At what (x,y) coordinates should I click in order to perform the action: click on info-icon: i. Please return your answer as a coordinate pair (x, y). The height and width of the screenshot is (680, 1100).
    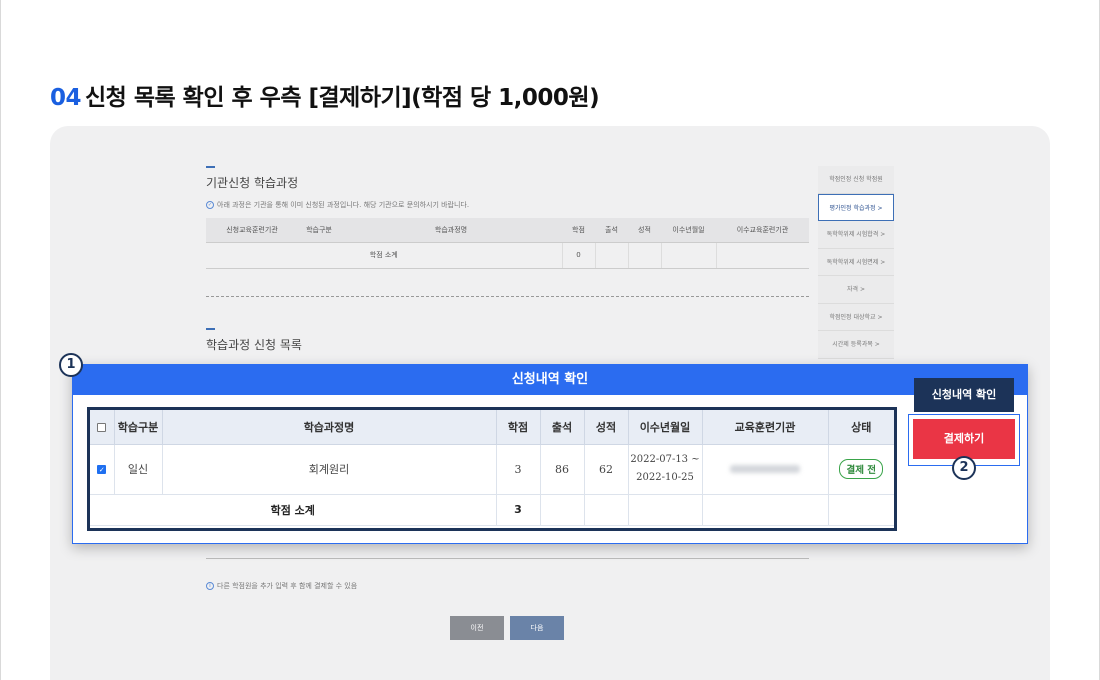
    Looking at the image, I should click on (210, 586).